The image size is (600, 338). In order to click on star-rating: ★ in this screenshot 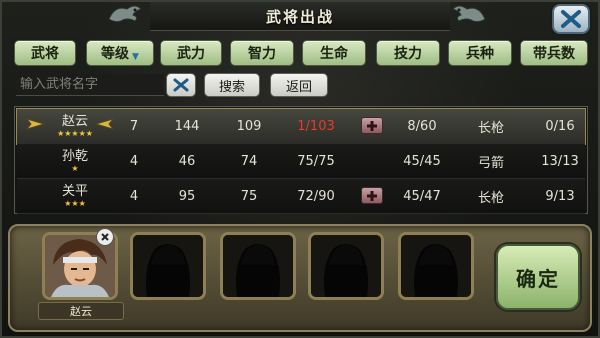, I will do `click(75, 168)`.